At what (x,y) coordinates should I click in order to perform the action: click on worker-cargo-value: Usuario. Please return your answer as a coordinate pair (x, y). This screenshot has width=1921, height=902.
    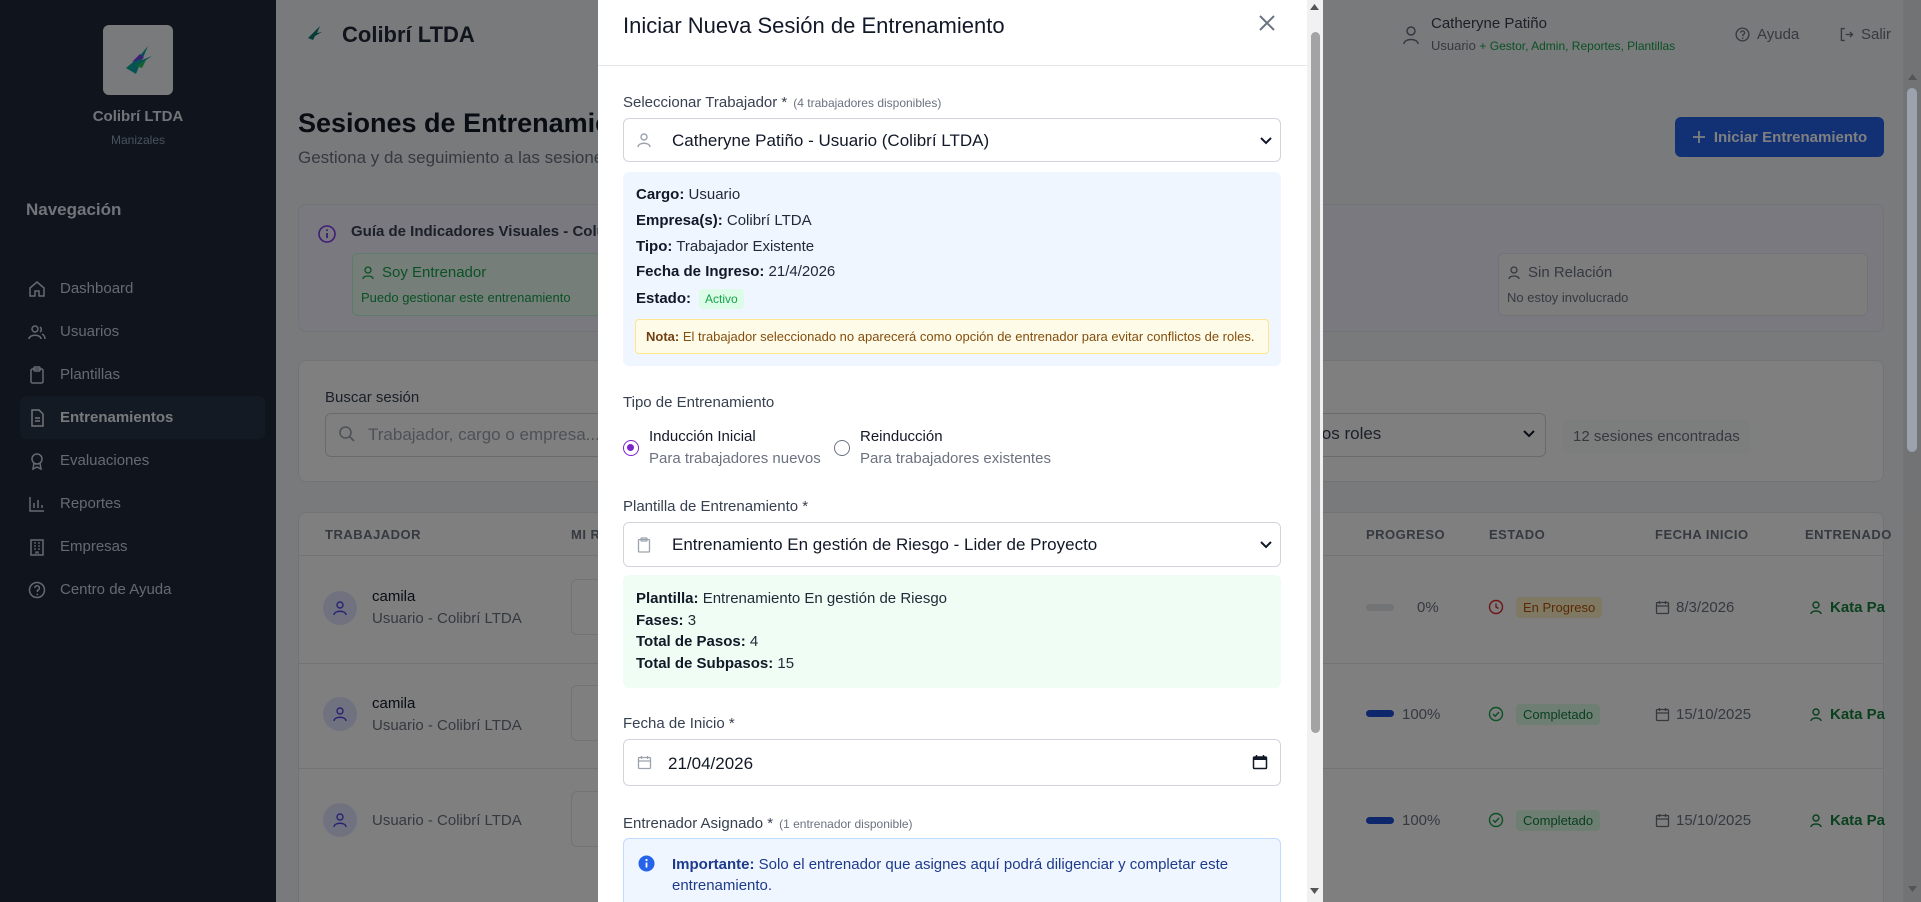
    Looking at the image, I should click on (714, 194).